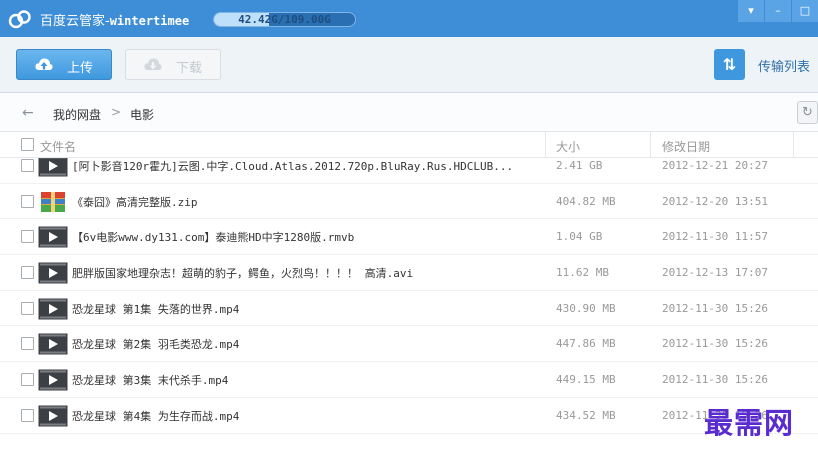 This screenshot has height=450, width=818. What do you see at coordinates (784, 67) in the screenshot?
I see `transfer-list-label: 传输列表` at bounding box center [784, 67].